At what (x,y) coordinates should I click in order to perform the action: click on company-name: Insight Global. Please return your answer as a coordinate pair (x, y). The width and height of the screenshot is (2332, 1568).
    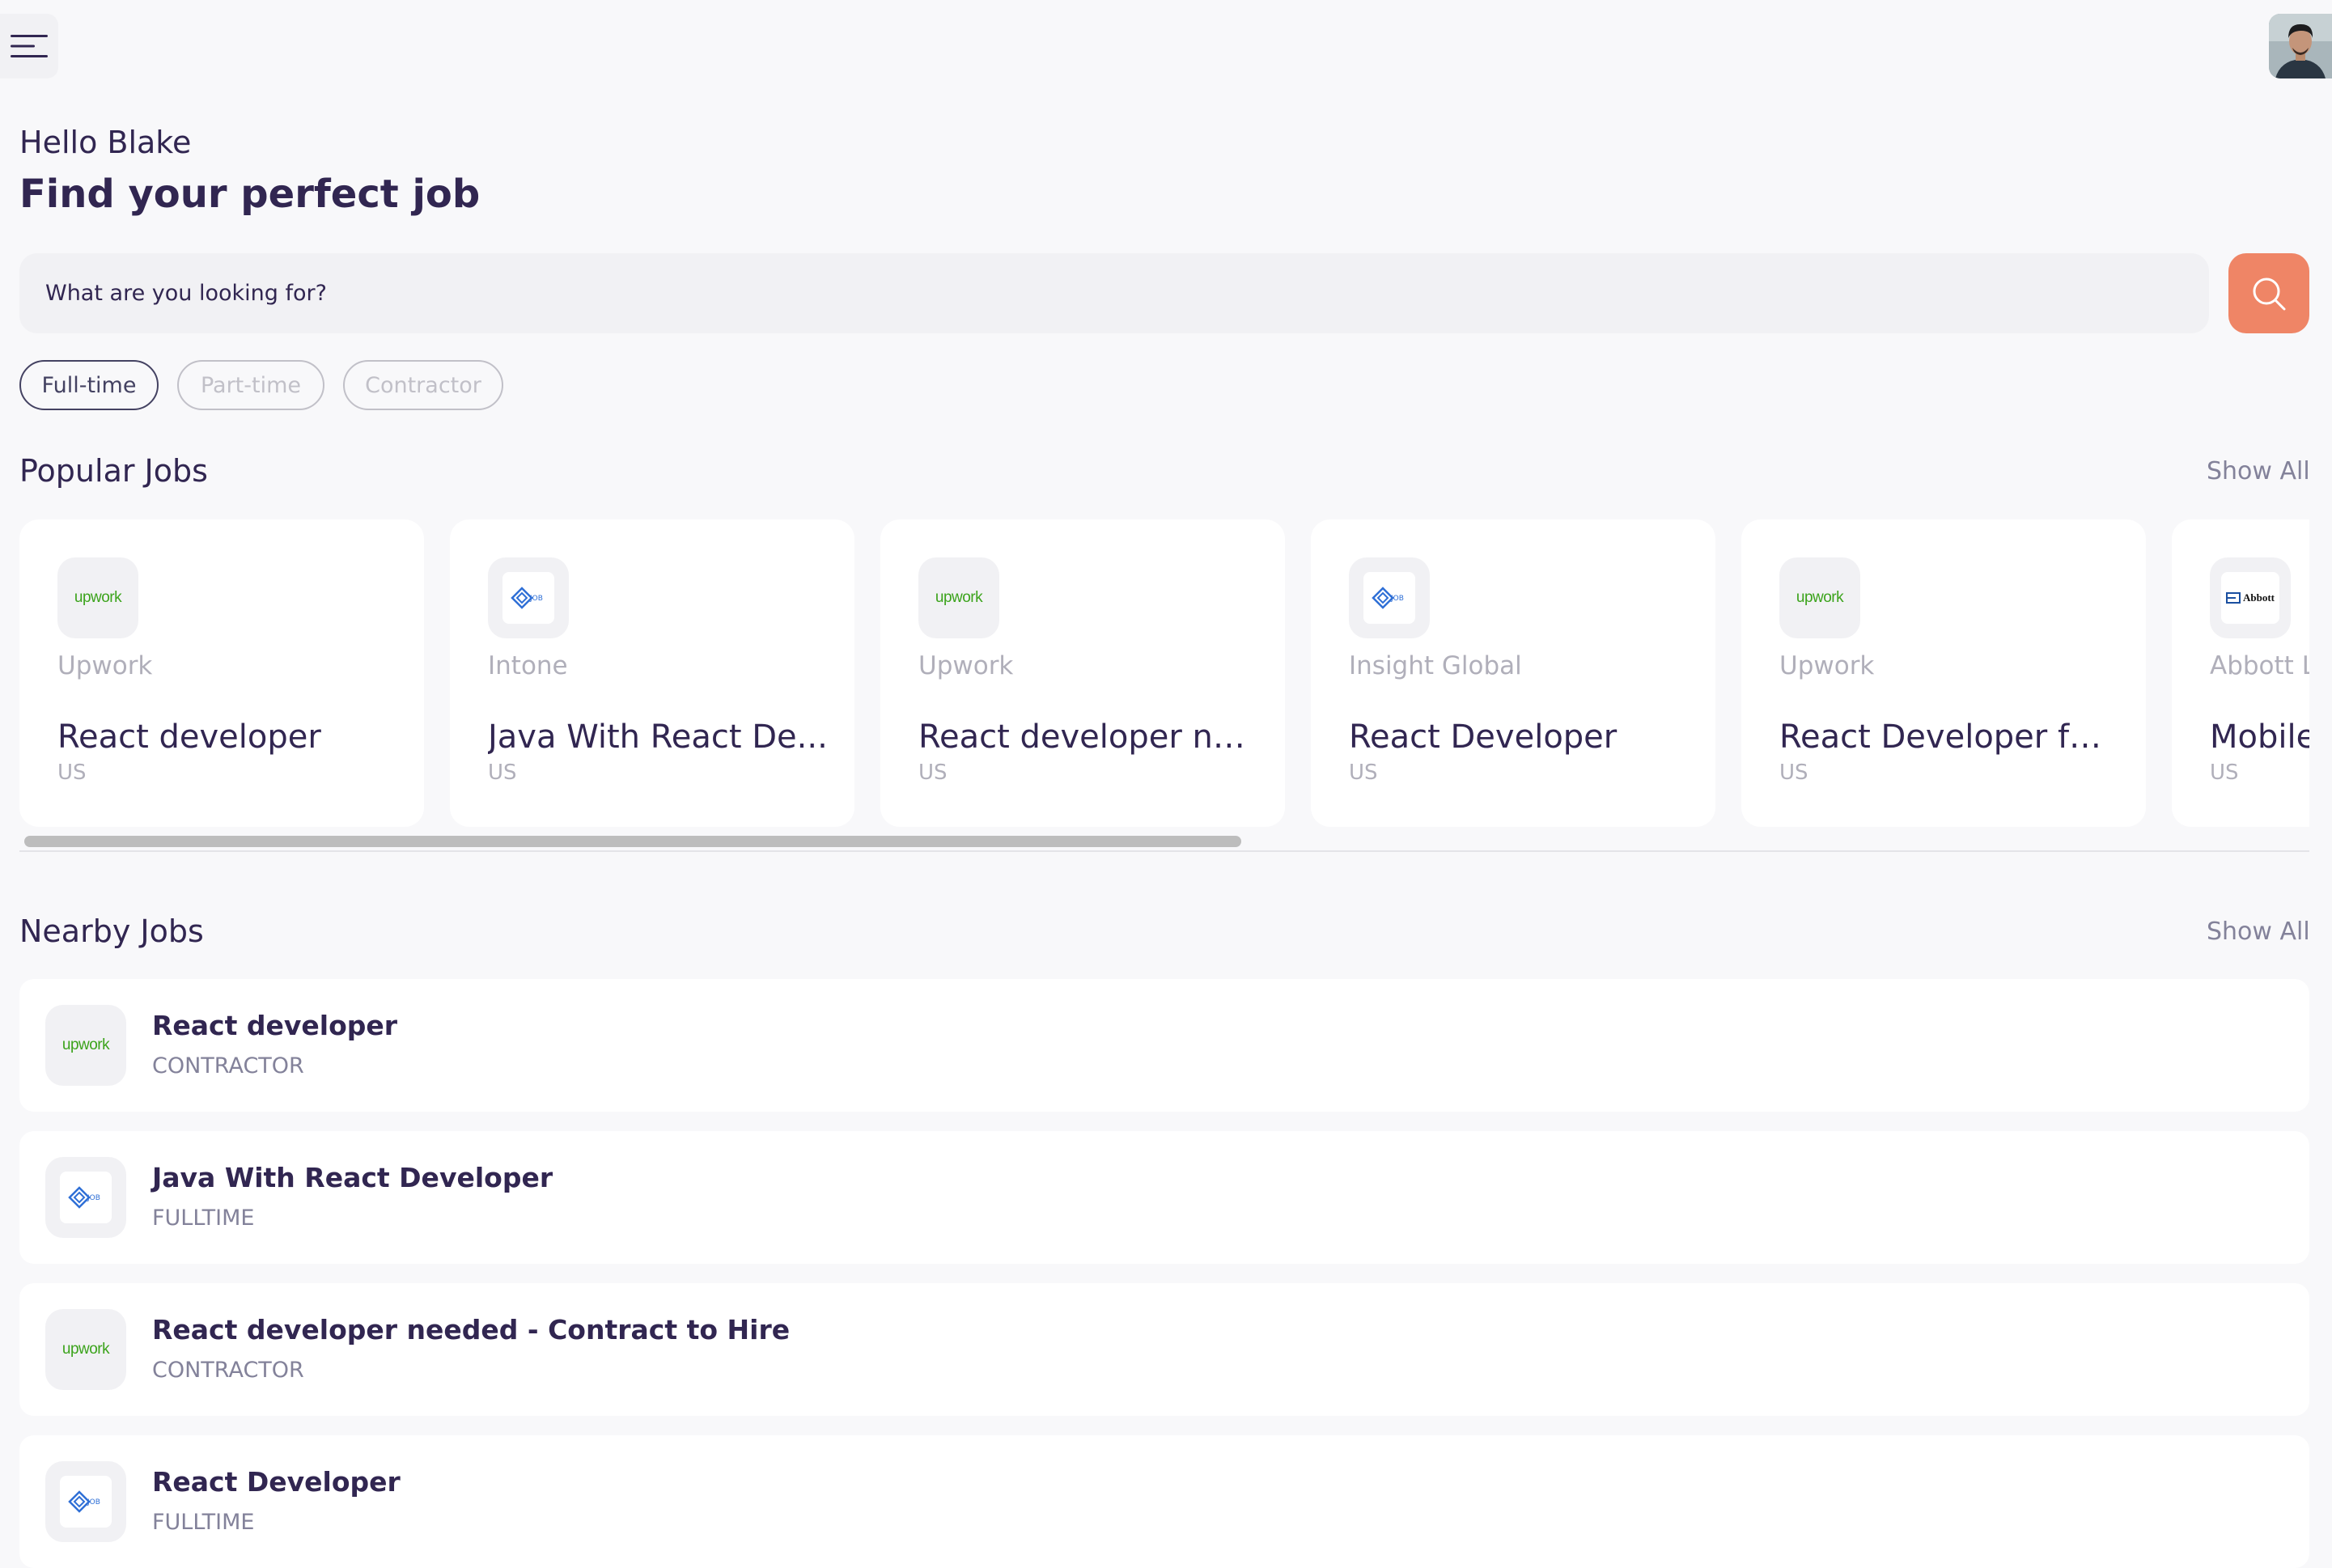
    Looking at the image, I should click on (1436, 666).